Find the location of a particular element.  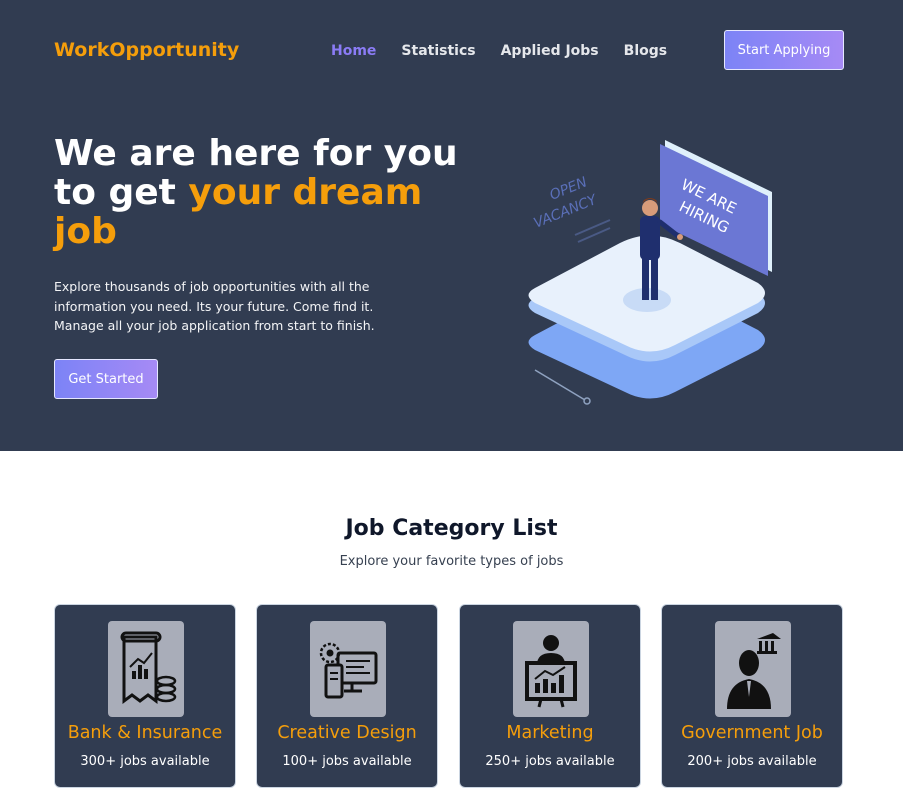

category-card-creative-design: Creative Design 100+ jobs available is located at coordinates (347, 696).